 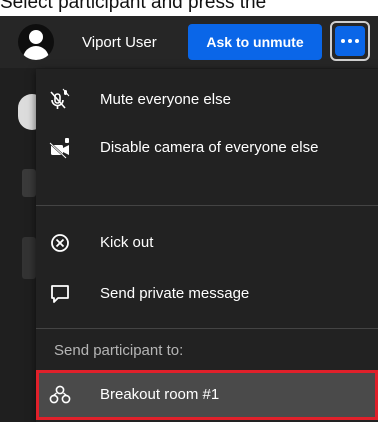 I want to click on breakout-rooms-icon, so click(x=60, y=395).